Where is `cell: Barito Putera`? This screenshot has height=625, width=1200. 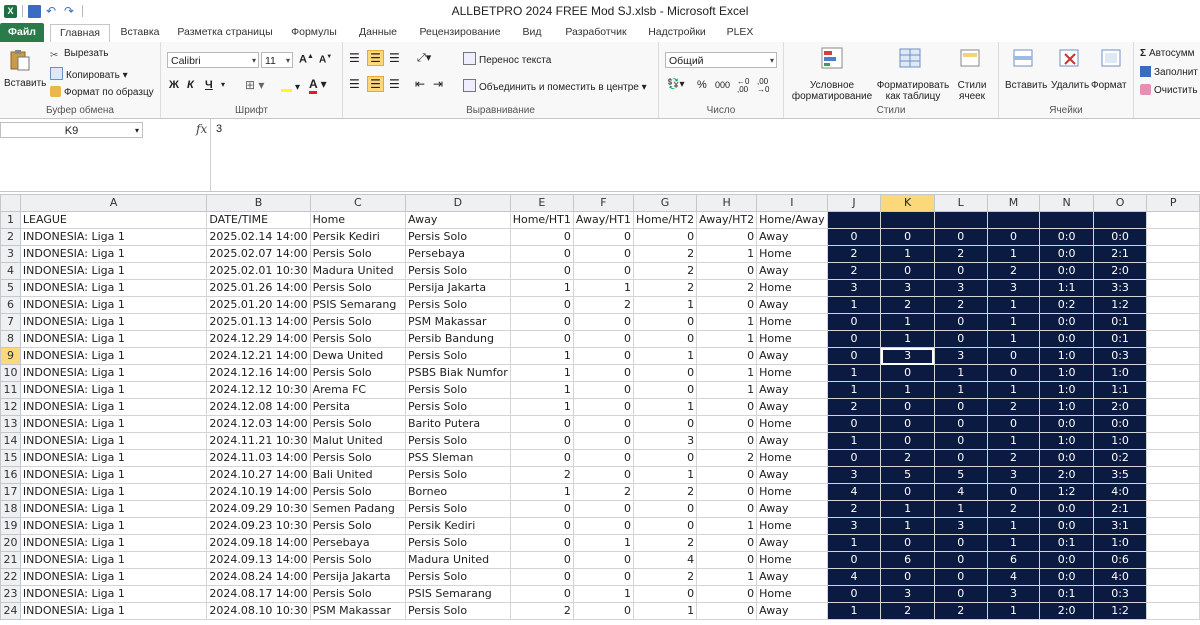 cell: Barito Putera is located at coordinates (458, 424).